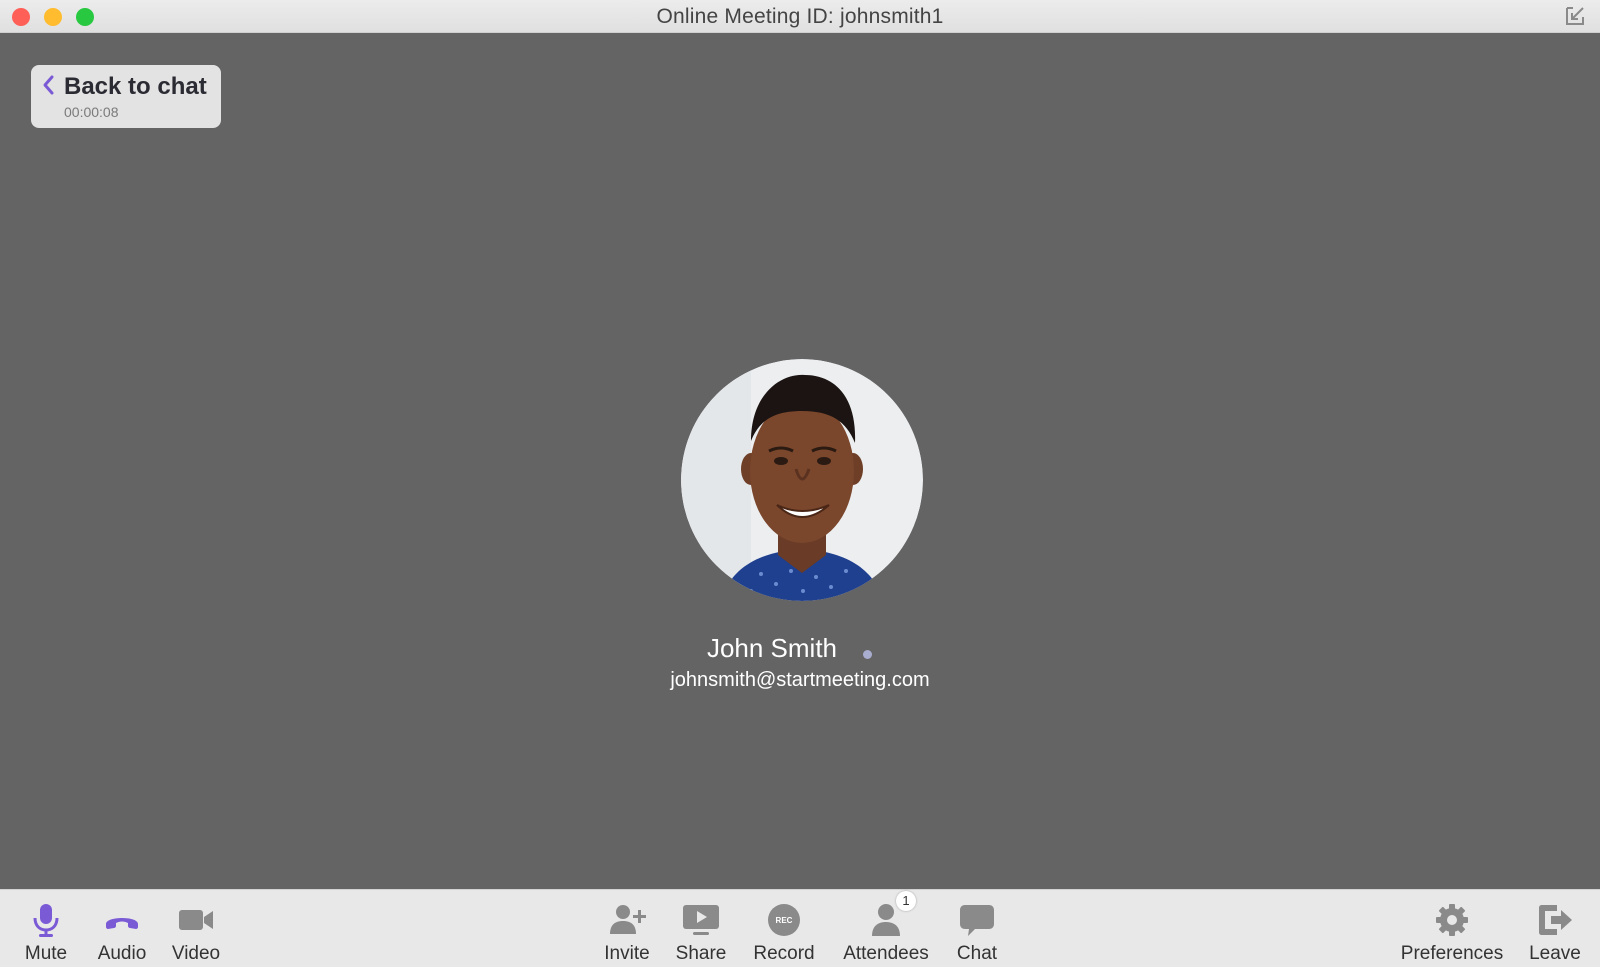 The image size is (1600, 967). What do you see at coordinates (1555, 920) in the screenshot?
I see `exit-icon` at bounding box center [1555, 920].